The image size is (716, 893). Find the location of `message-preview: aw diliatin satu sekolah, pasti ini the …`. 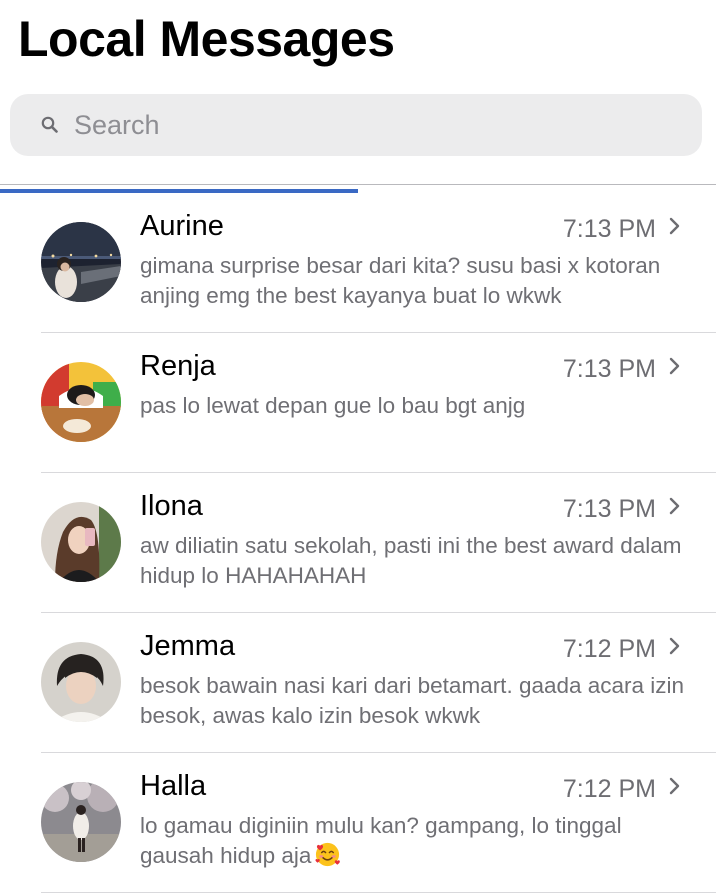

message-preview: aw diliatin satu sekolah, pasti ini the … is located at coordinates (411, 560).